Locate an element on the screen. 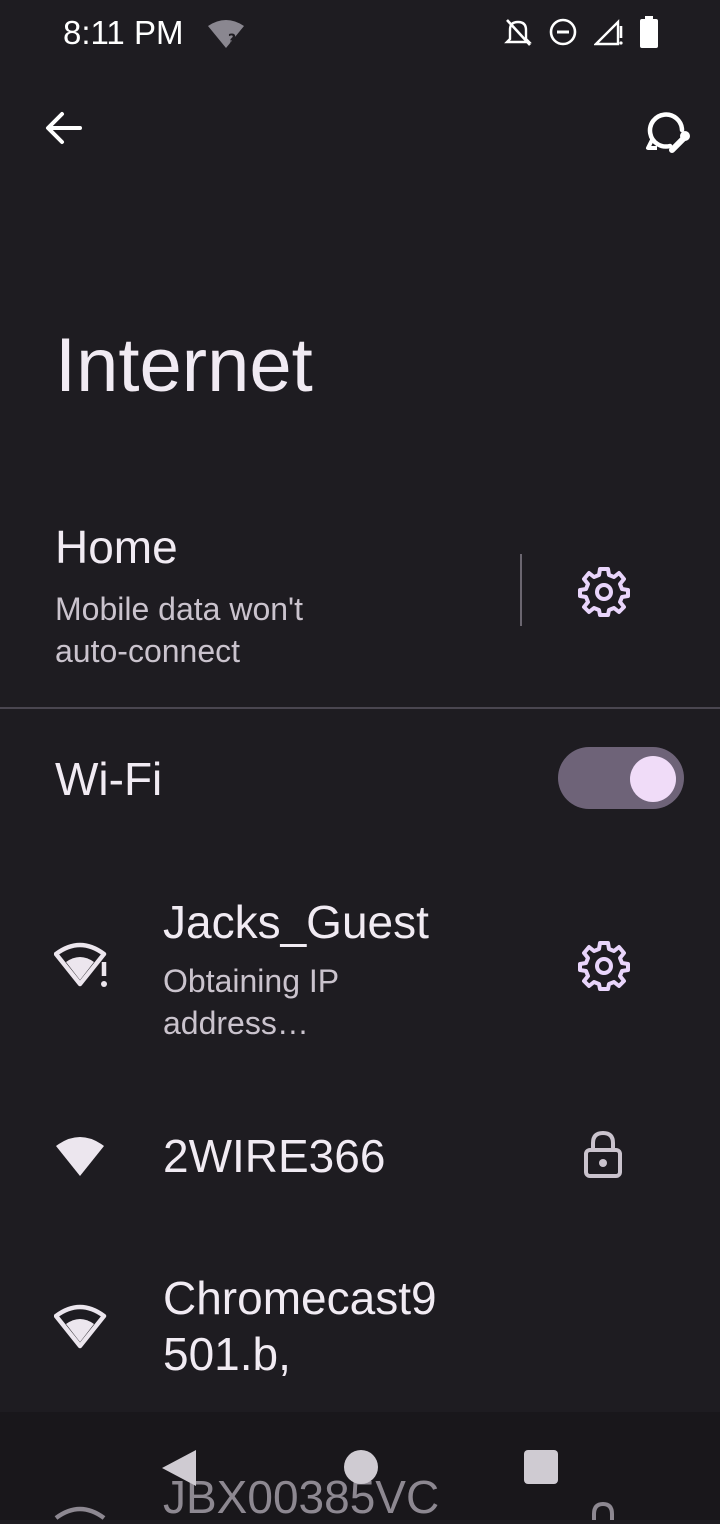 This screenshot has width=720, height=1524. page-title: Internet is located at coordinates (184, 365).